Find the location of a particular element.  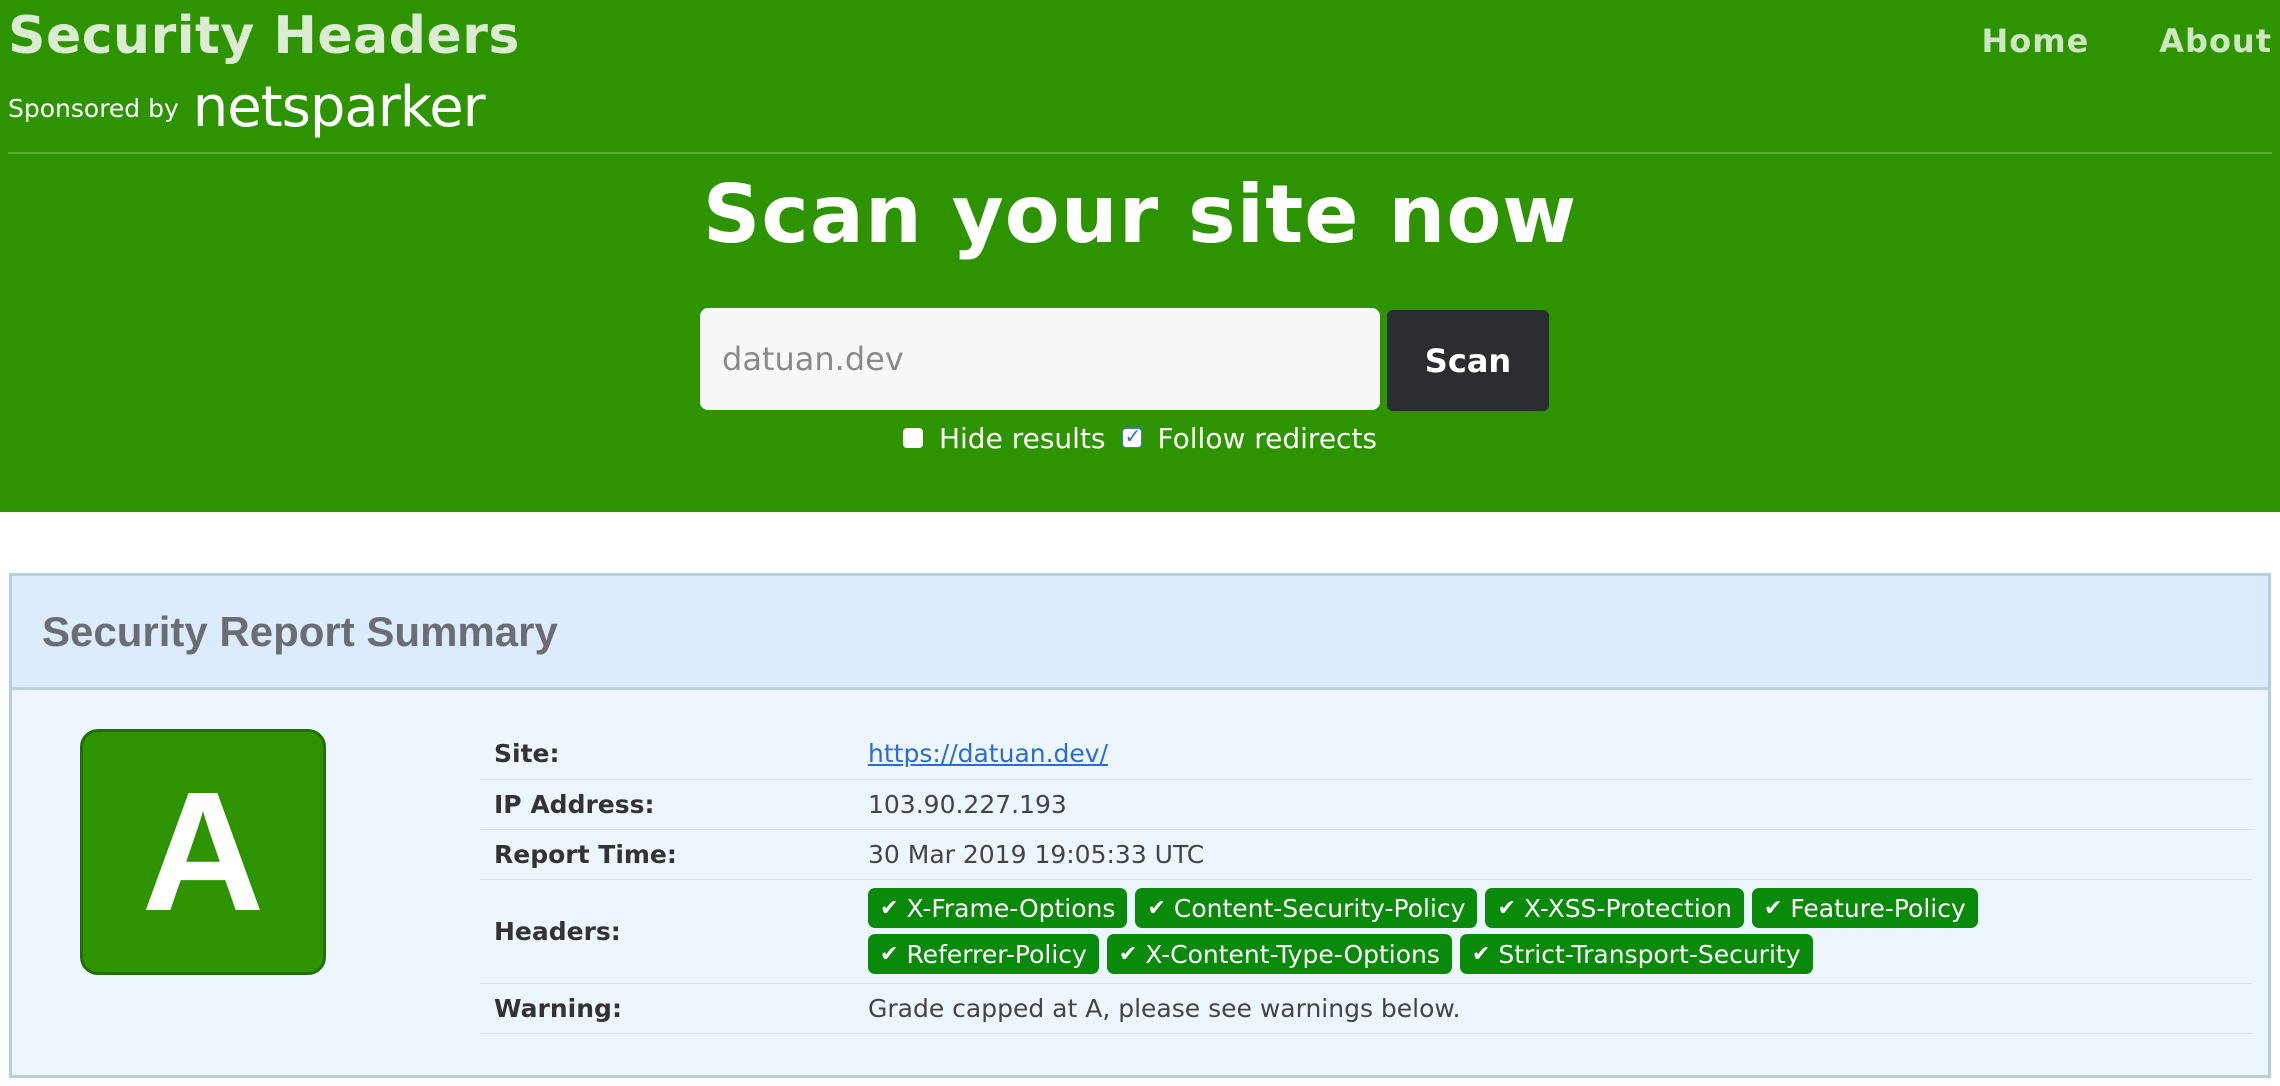

nav-about-link: About is located at coordinates (2215, 41).